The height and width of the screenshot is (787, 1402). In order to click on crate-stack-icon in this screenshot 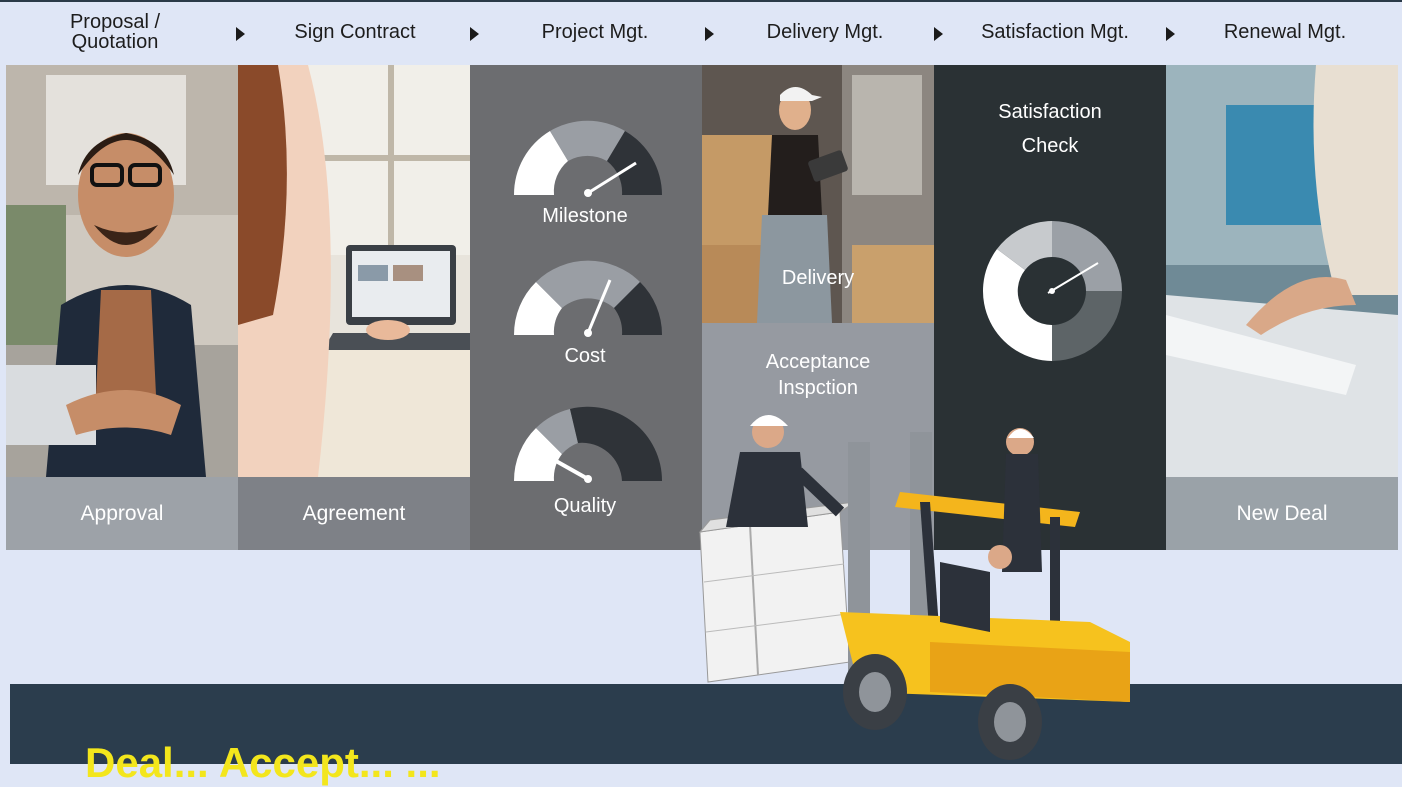, I will do `click(777, 592)`.